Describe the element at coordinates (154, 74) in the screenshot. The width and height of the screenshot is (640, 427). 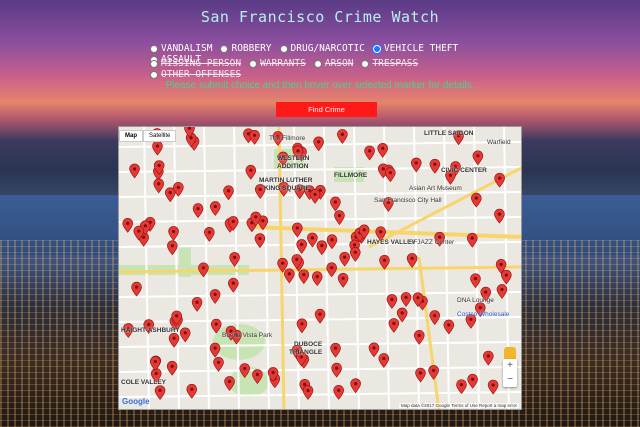
I see `radio-other-offenses` at that location.